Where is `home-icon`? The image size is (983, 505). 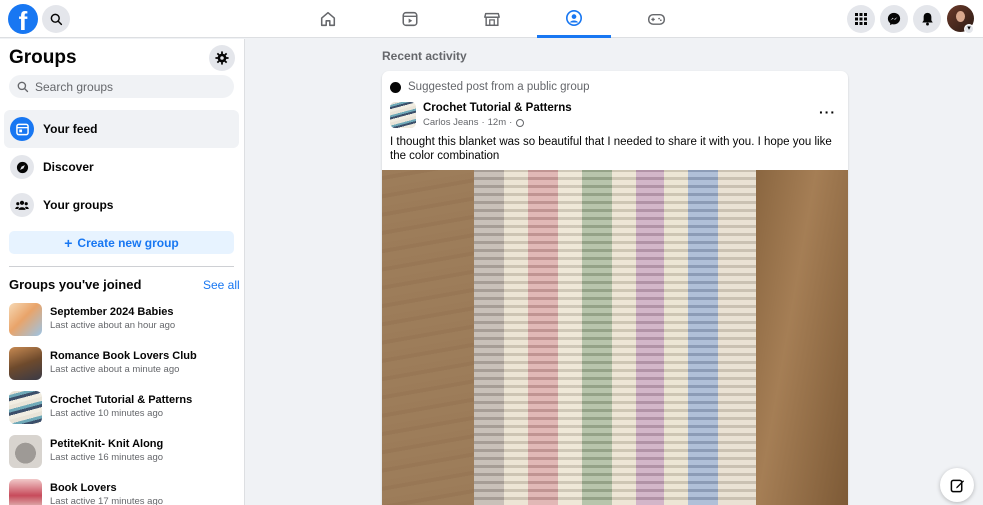 home-icon is located at coordinates (328, 19).